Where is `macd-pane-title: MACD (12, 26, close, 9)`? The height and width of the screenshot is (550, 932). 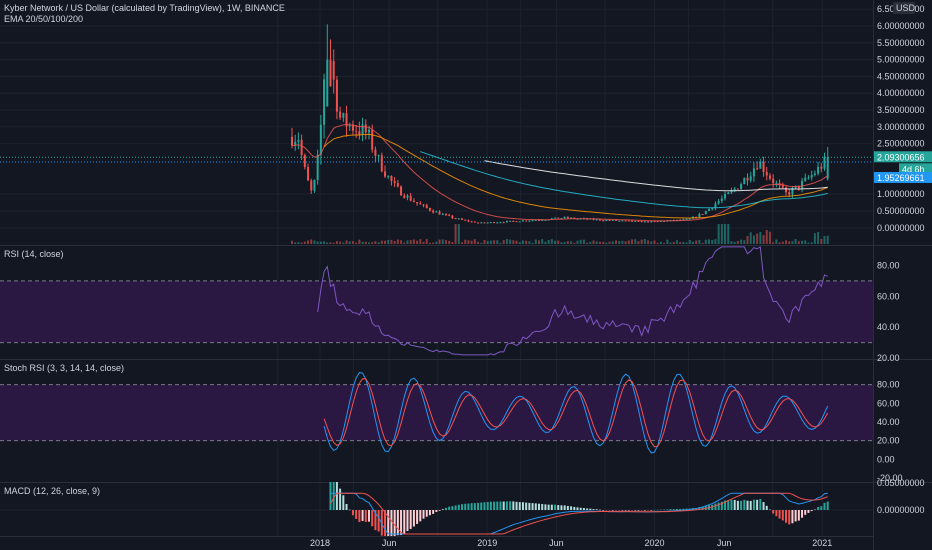
macd-pane-title: MACD (12, 26, close, 9) is located at coordinates (52, 491).